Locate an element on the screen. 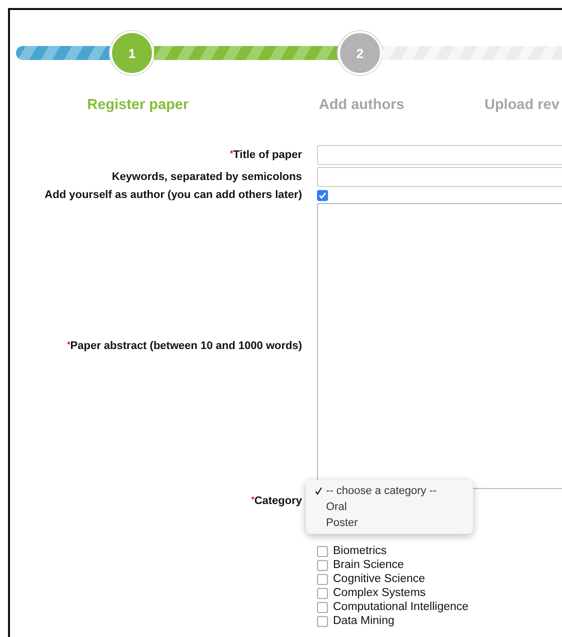 This screenshot has height=637, width=562. topic-label: Biometrics is located at coordinates (360, 551).